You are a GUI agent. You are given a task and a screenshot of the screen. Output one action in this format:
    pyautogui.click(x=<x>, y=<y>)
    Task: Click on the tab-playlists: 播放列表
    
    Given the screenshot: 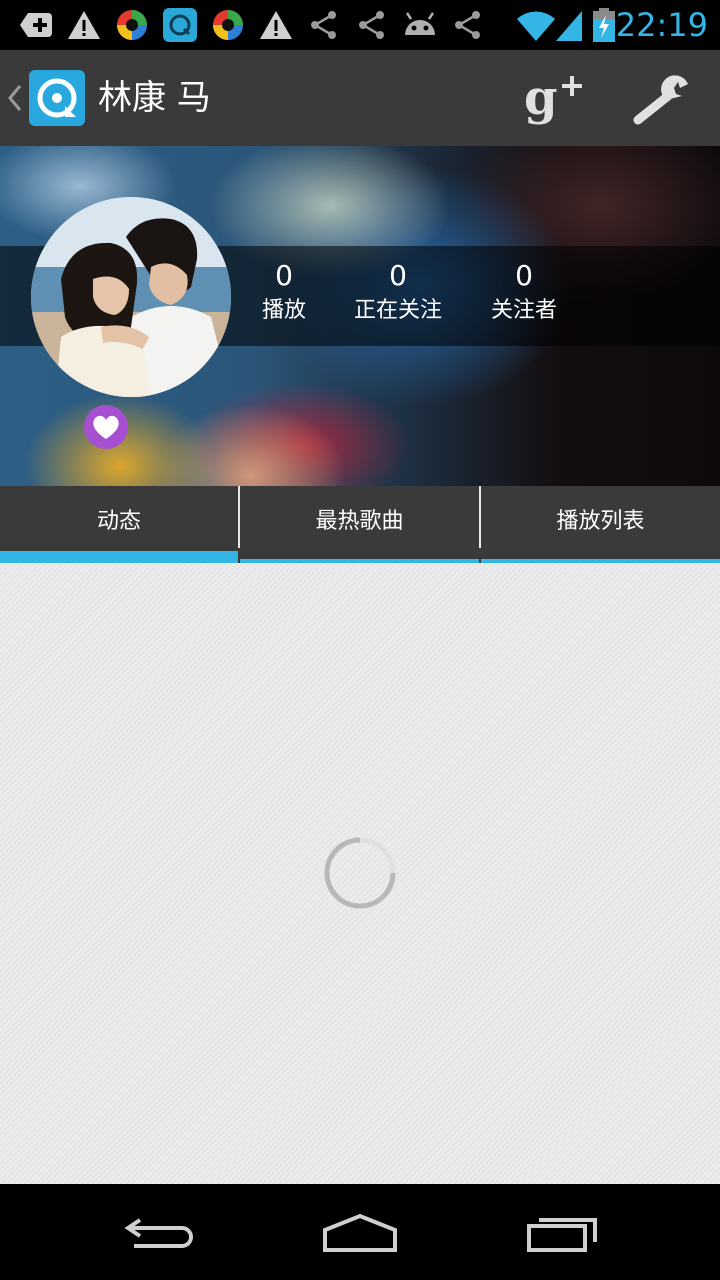 What is the action you would take?
    pyautogui.click(x=600, y=524)
    